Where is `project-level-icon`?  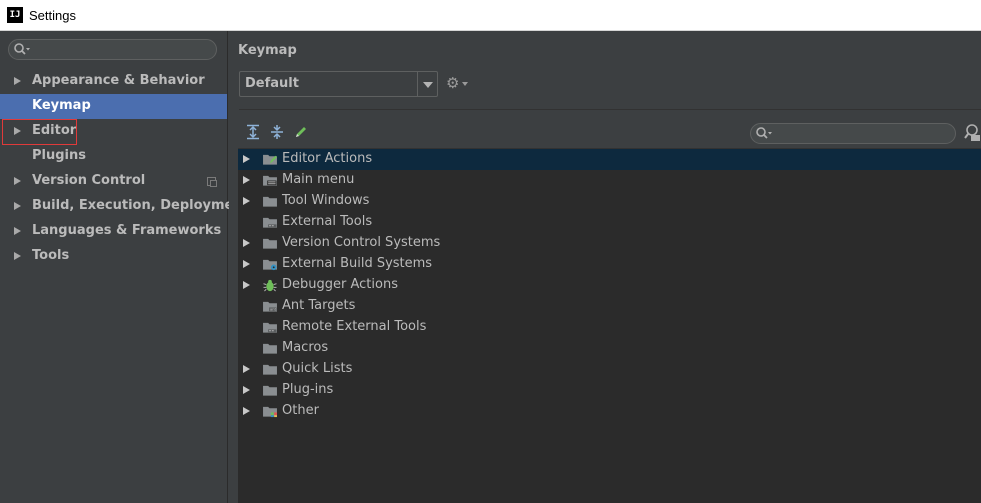
project-level-icon is located at coordinates (212, 182).